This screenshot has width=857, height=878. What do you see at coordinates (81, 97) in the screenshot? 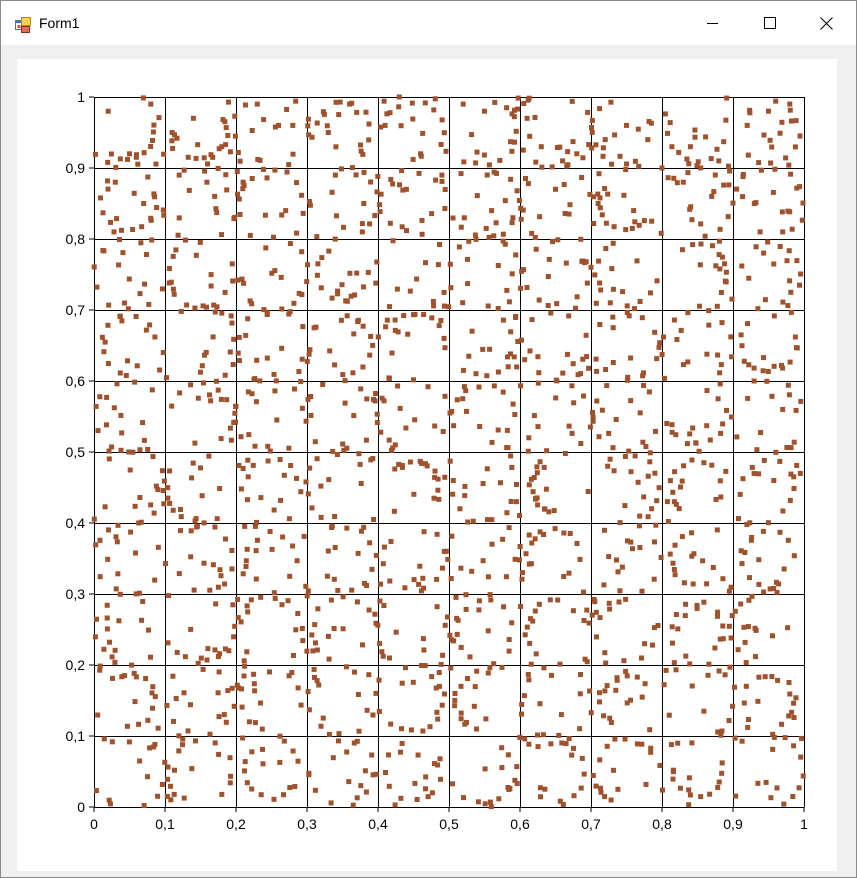
I see `y-tick-label: 1` at bounding box center [81, 97].